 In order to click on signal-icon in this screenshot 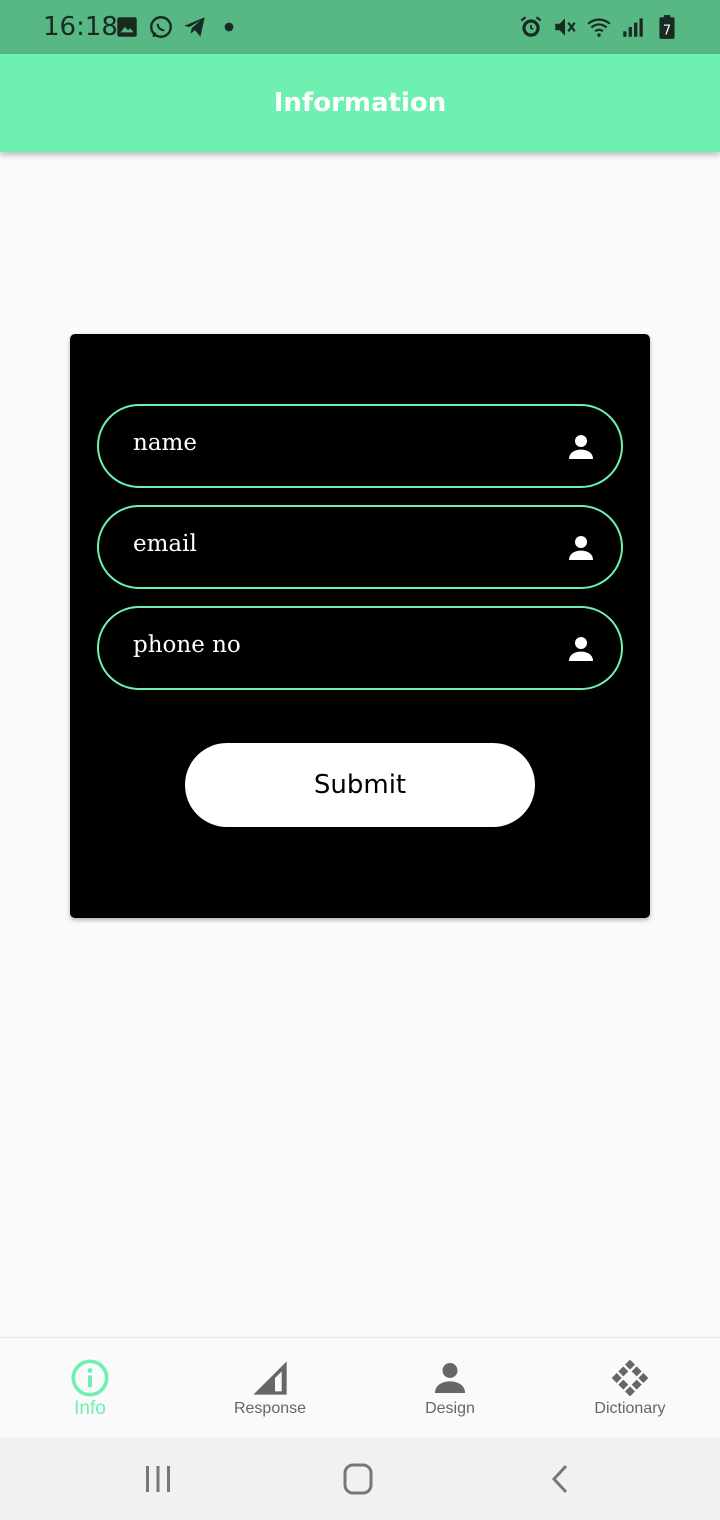, I will do `click(633, 27)`.